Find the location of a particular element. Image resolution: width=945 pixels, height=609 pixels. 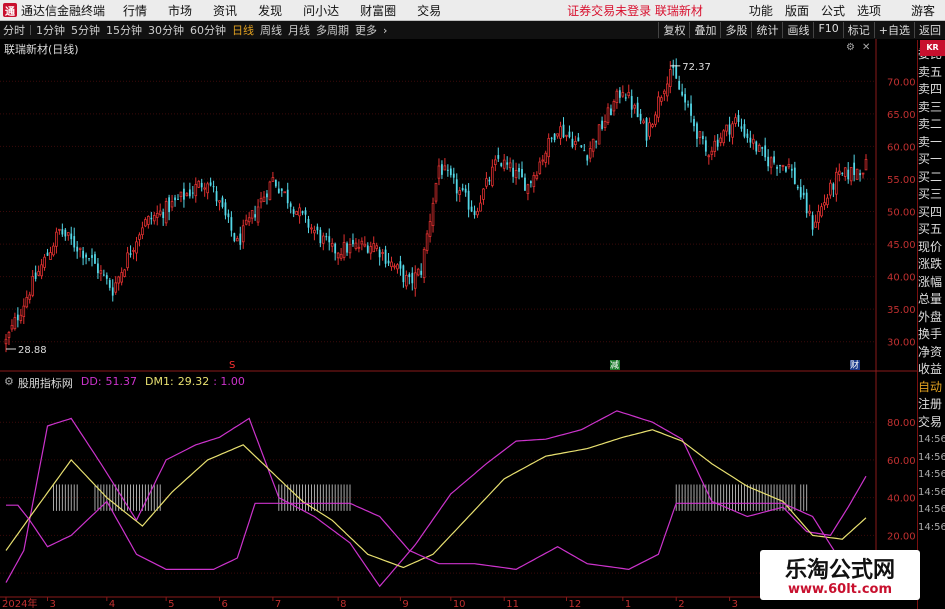

quote-buy3: 买三 is located at coordinates (931, 195).